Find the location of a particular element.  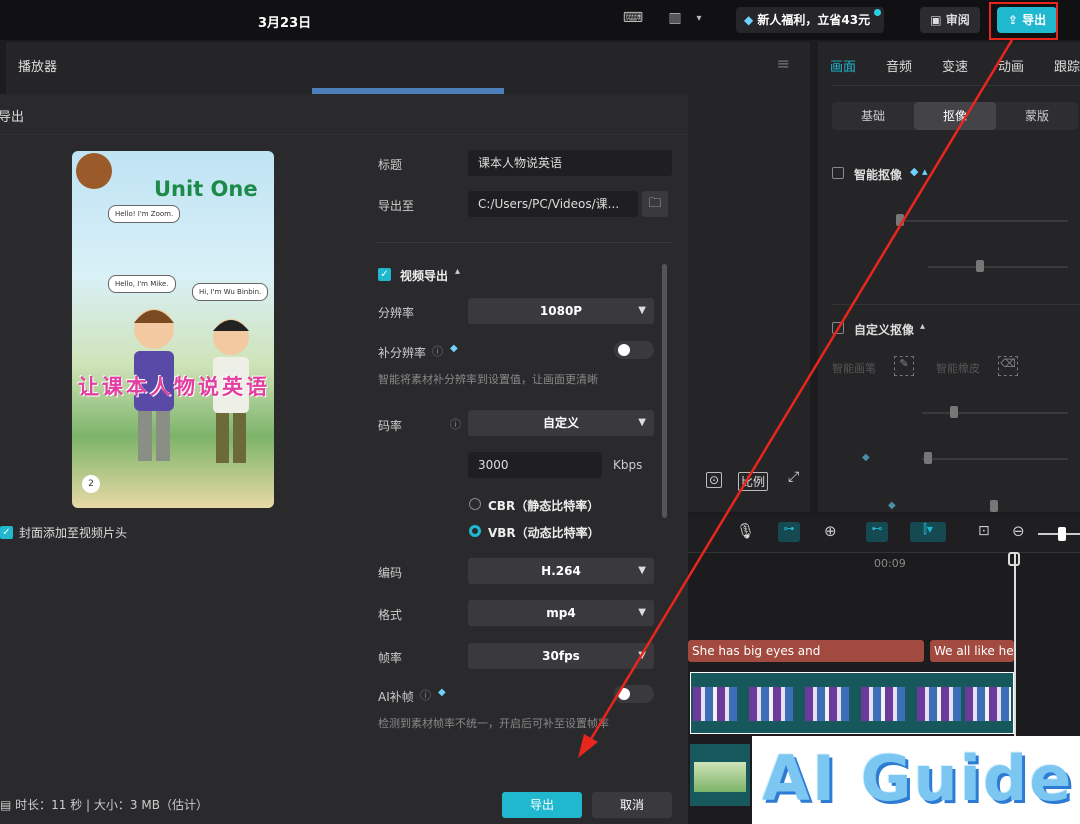

scrollbar is located at coordinates (664, 391).